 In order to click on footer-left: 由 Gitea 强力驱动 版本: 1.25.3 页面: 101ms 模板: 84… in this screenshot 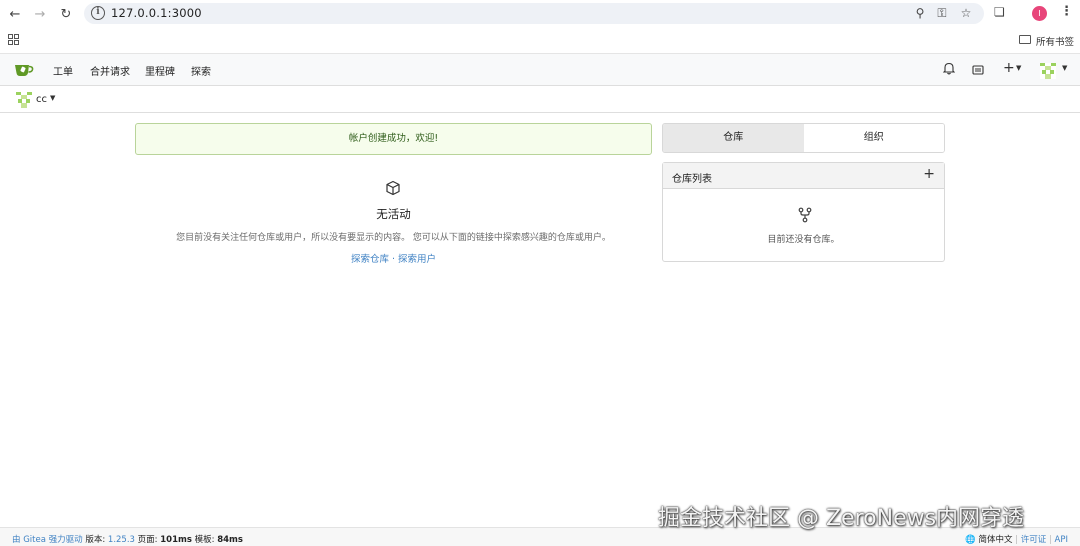, I will do `click(127, 539)`.